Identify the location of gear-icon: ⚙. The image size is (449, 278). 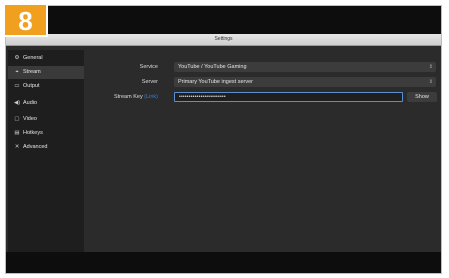
(17, 58).